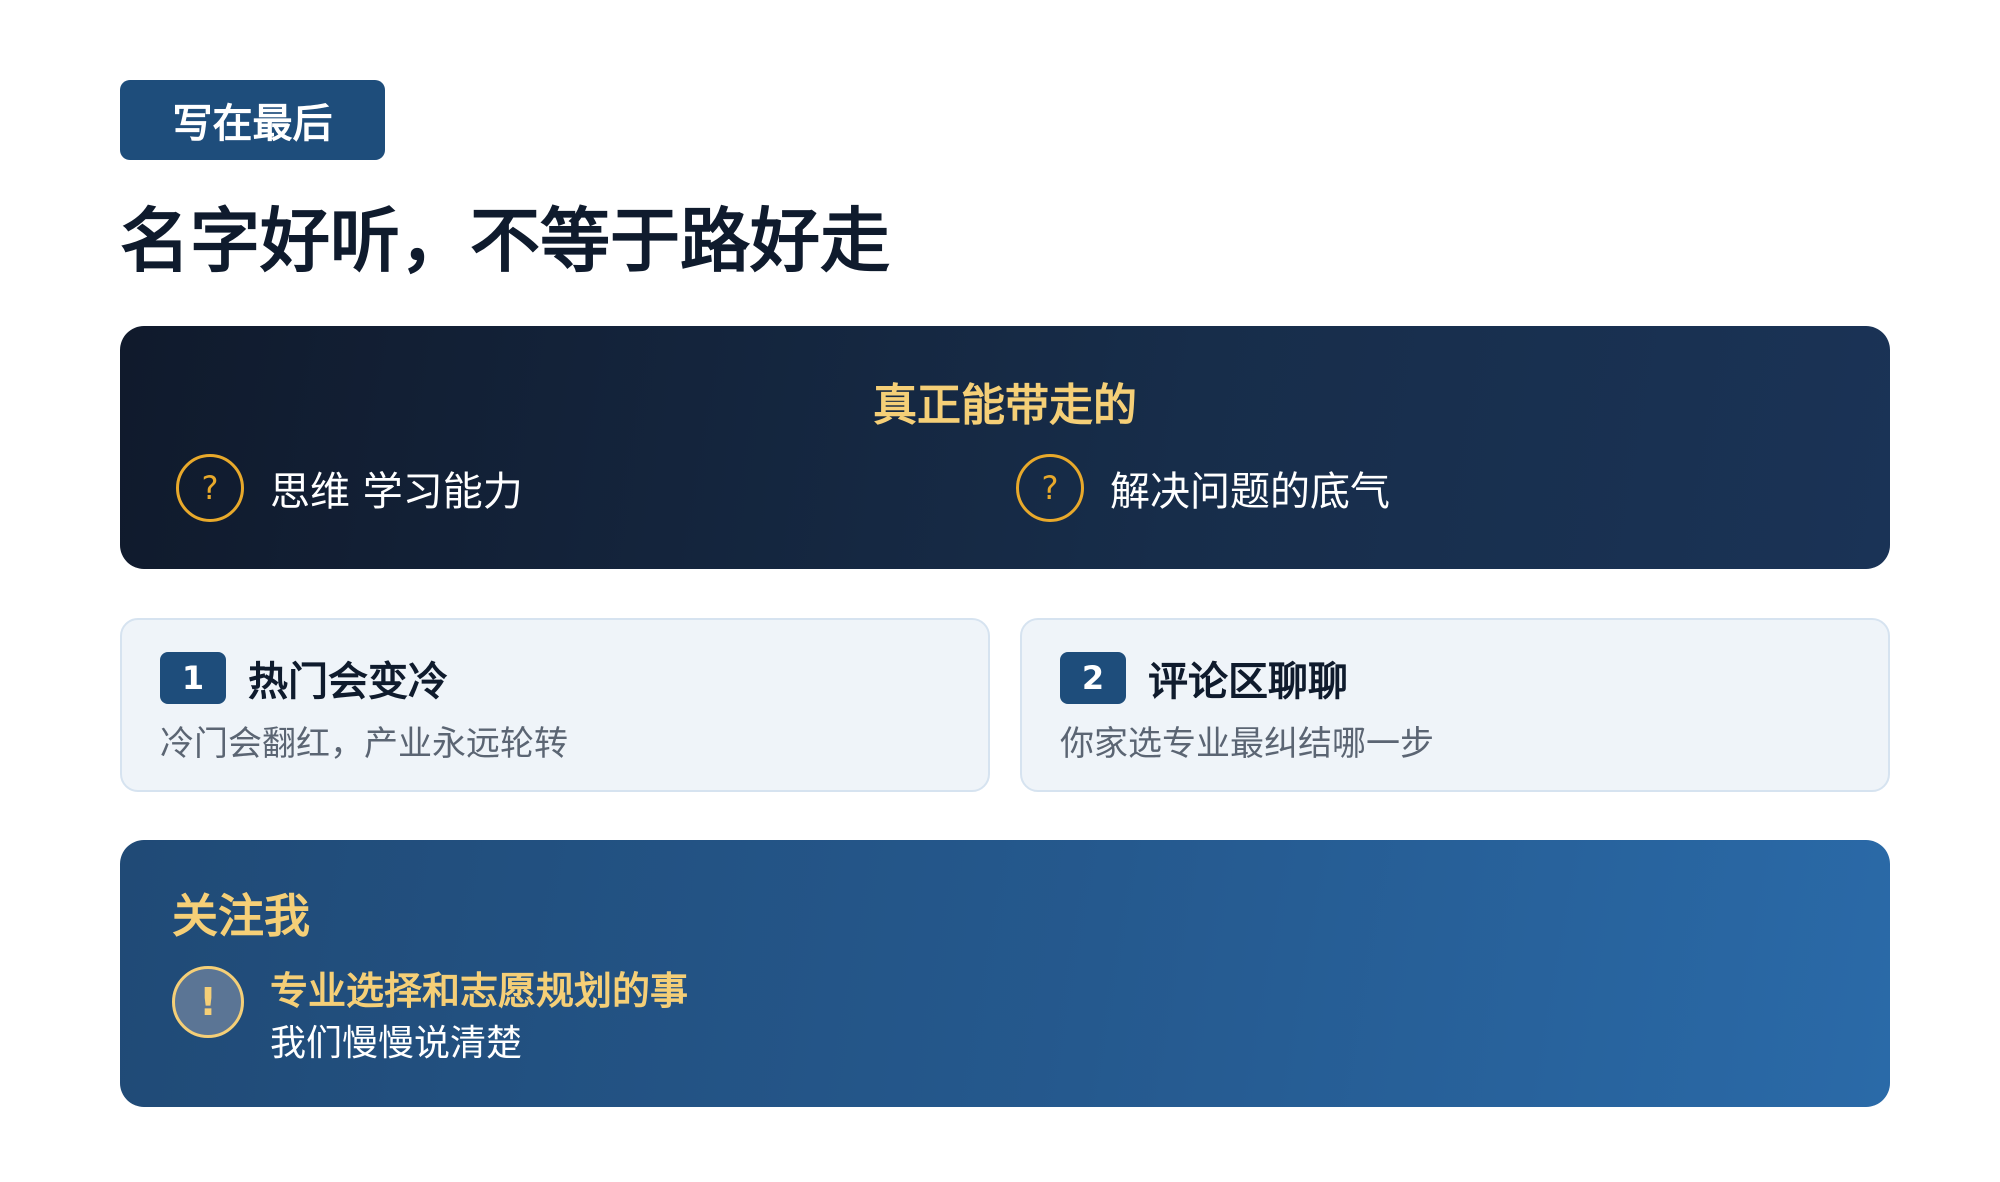  I want to click on page-title: 名字好听，不等于路好走, so click(505, 241).